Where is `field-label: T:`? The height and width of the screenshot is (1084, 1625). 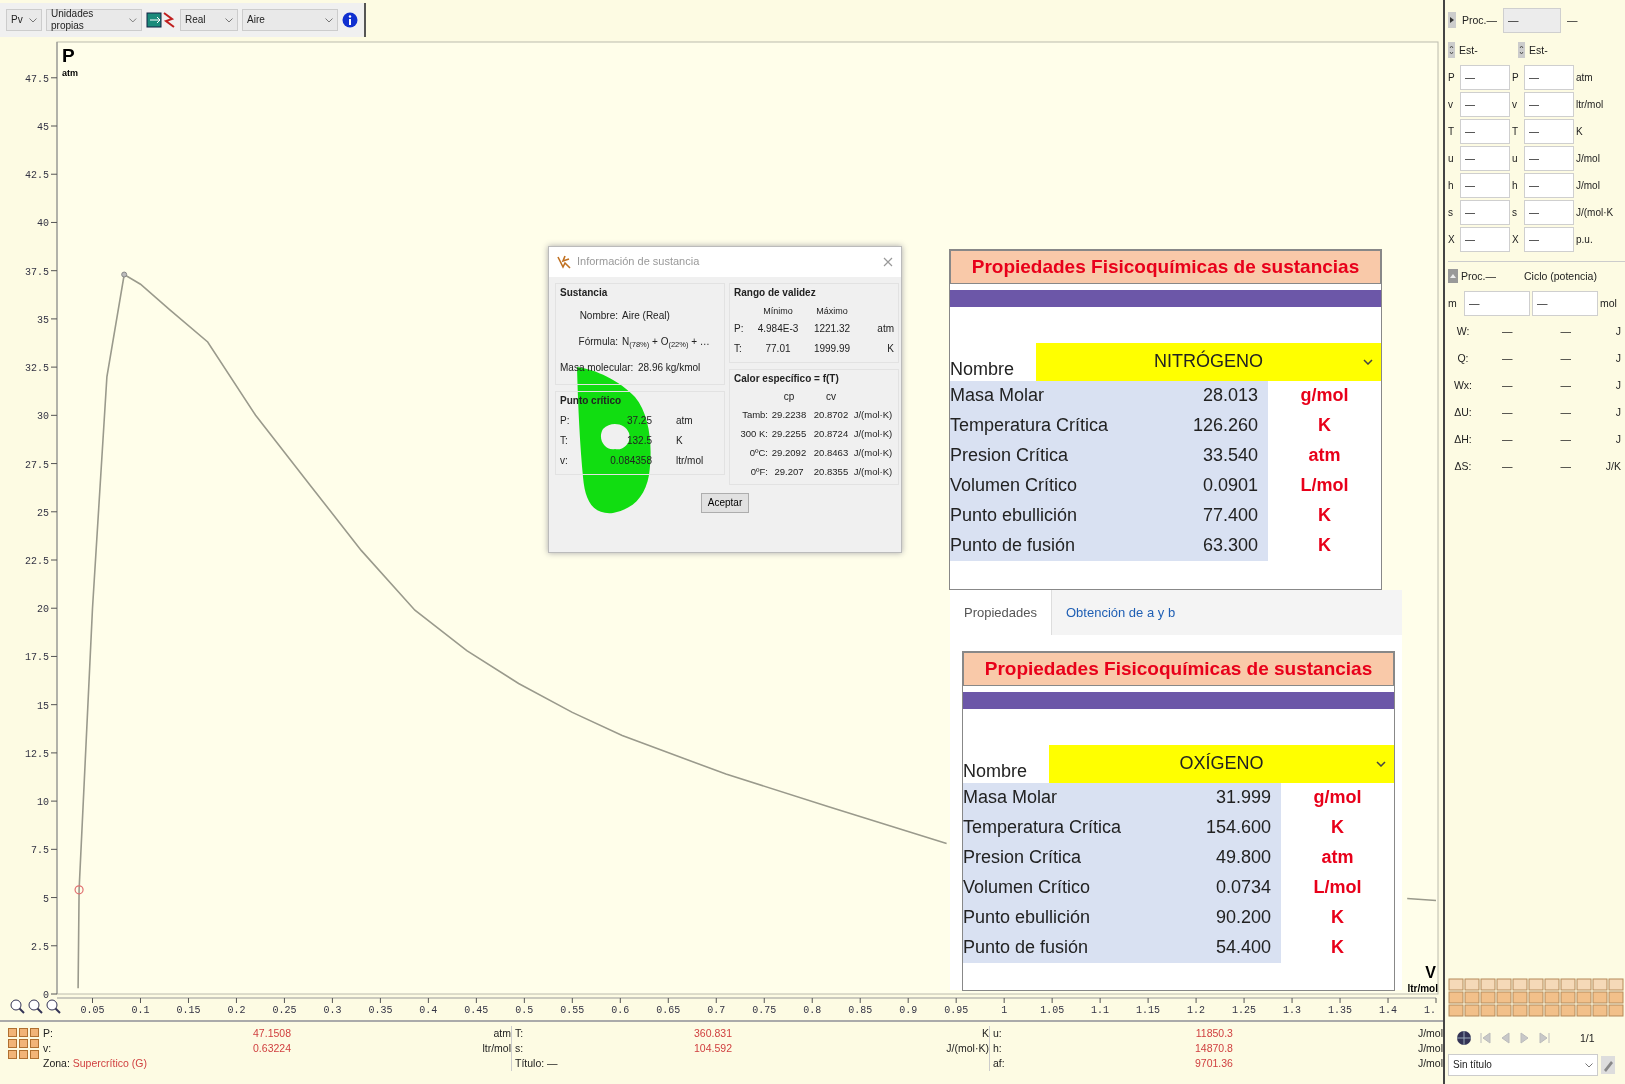 field-label: T: is located at coordinates (738, 349).